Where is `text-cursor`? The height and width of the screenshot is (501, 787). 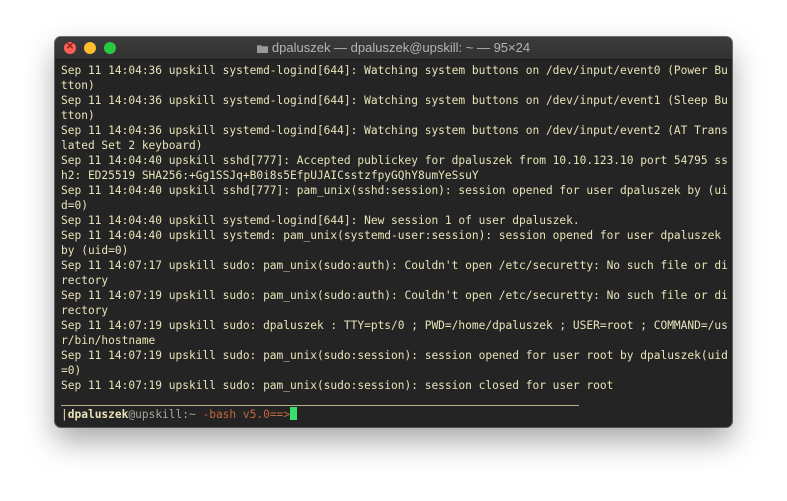 text-cursor is located at coordinates (294, 413).